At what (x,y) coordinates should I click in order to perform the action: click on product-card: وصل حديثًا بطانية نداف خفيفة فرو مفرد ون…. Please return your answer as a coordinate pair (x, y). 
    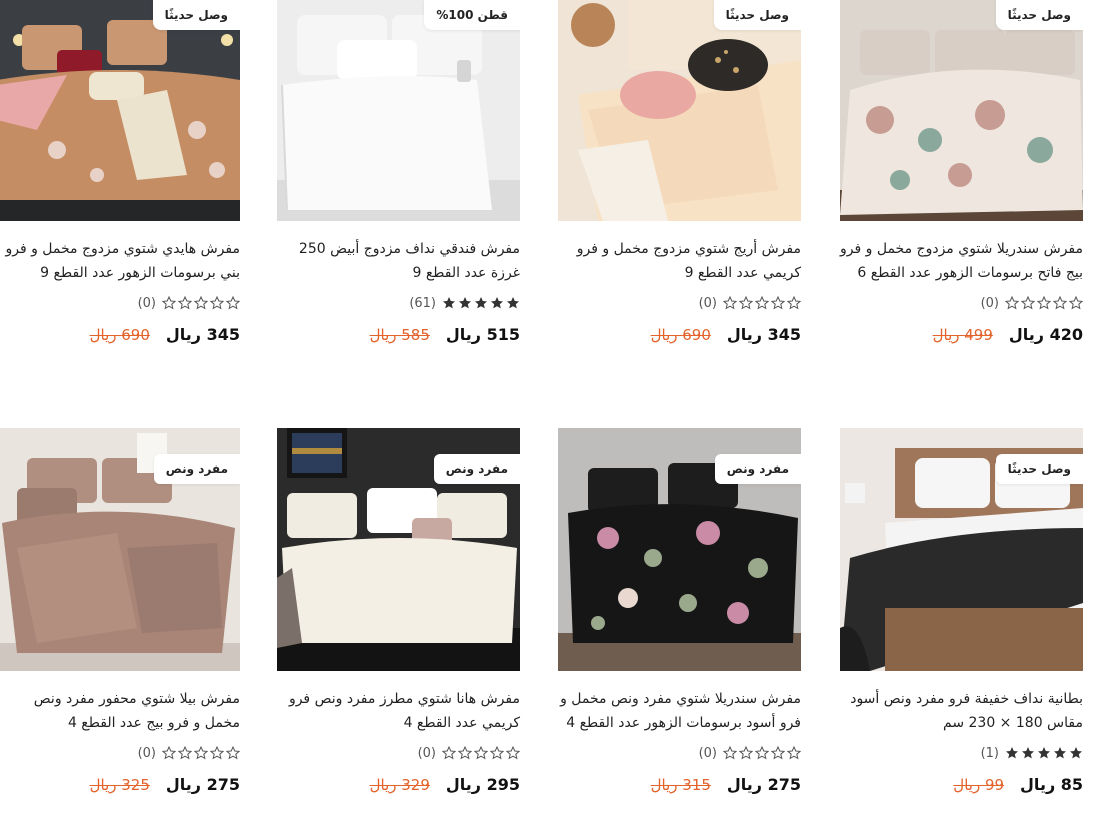
    Looking at the image, I should click on (961, 611).